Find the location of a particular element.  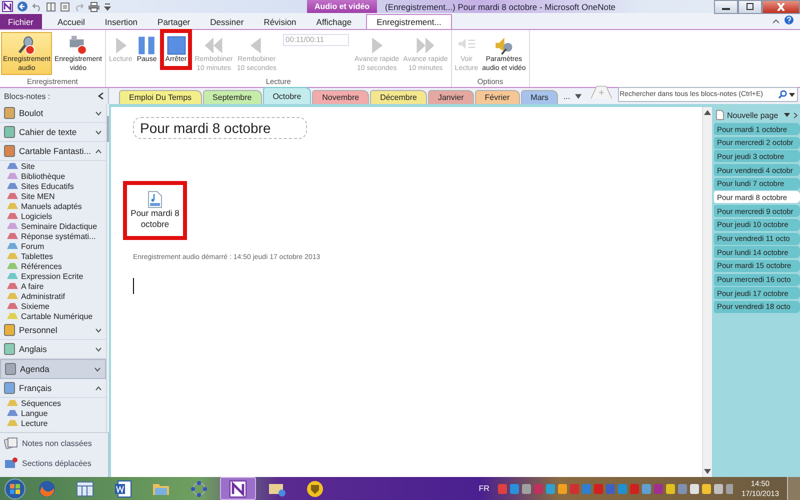

sidebar-title: Blocs-notes : is located at coordinates (27, 96).